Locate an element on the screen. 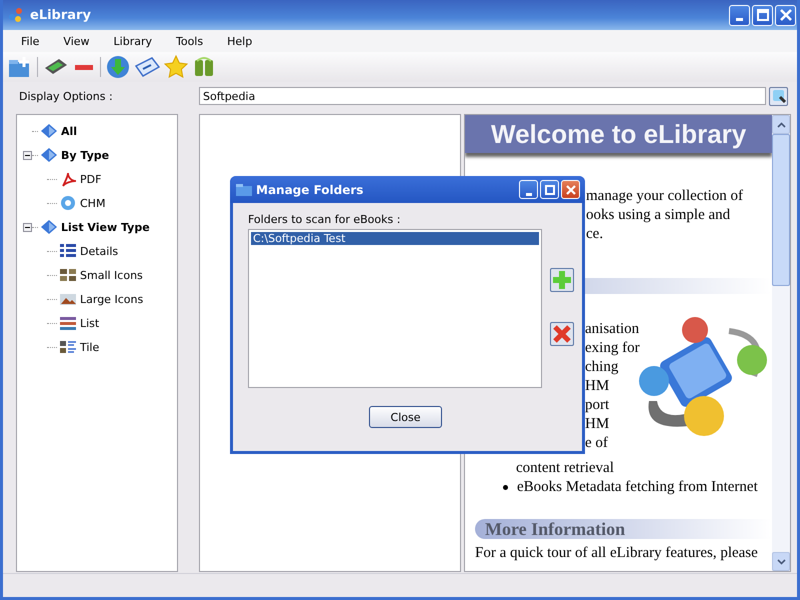  feature-text: exing for is located at coordinates (613, 348).